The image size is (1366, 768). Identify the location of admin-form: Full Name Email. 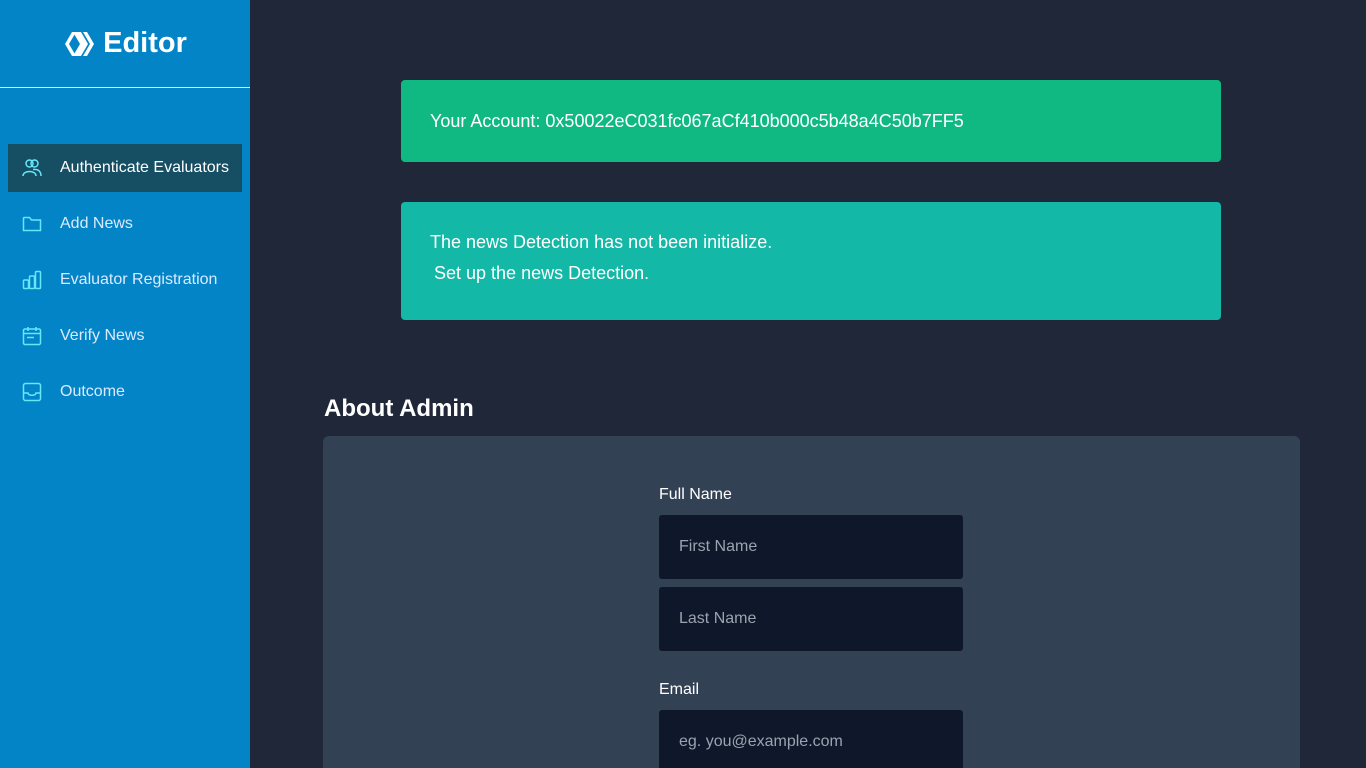
(811, 627).